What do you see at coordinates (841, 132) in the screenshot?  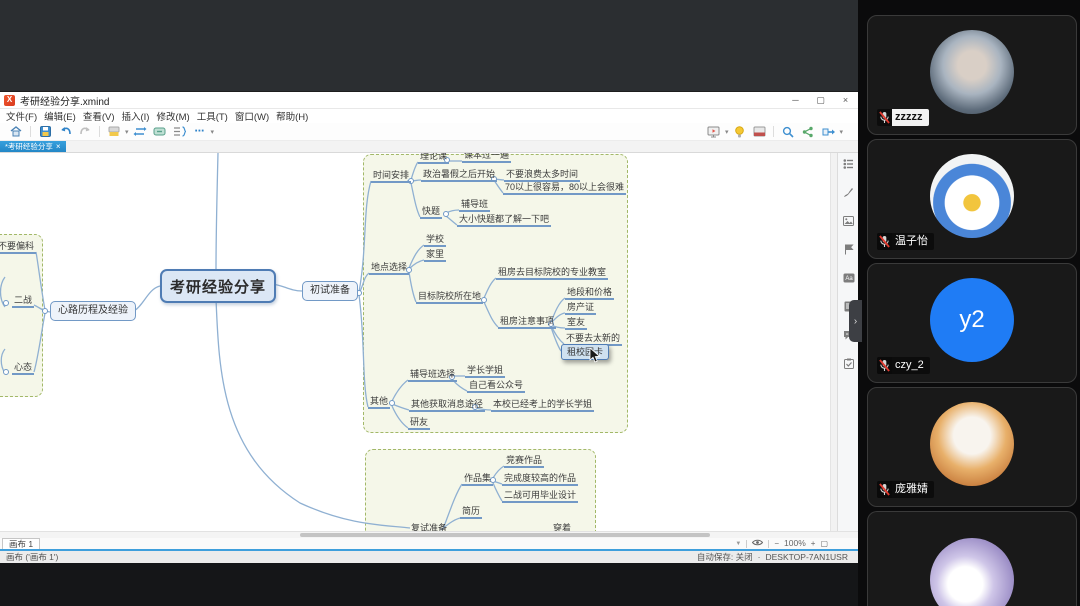 I see `export-dropdown: ▾` at bounding box center [841, 132].